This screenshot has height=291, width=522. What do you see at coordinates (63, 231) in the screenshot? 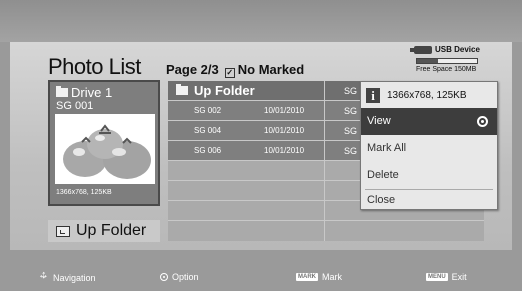
I see `up-folder-icon` at bounding box center [63, 231].